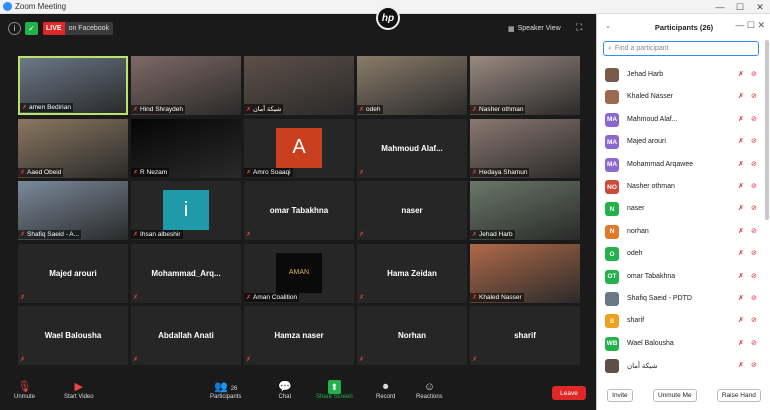  What do you see at coordinates (54, 28) in the screenshot?
I see `live-label: LIVE` at bounding box center [54, 28].